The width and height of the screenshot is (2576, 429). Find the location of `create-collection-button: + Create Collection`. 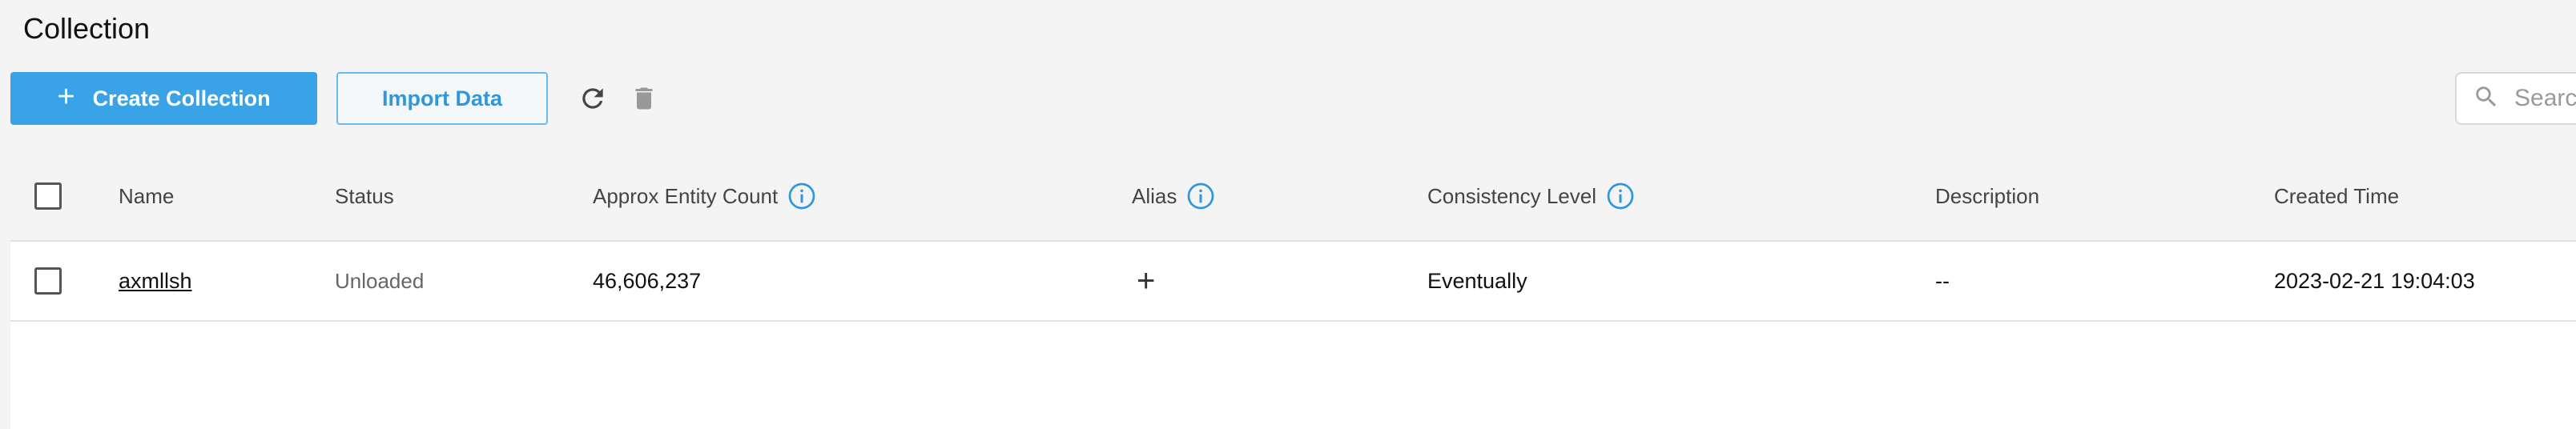

create-collection-button: + Create Collection is located at coordinates (163, 99).